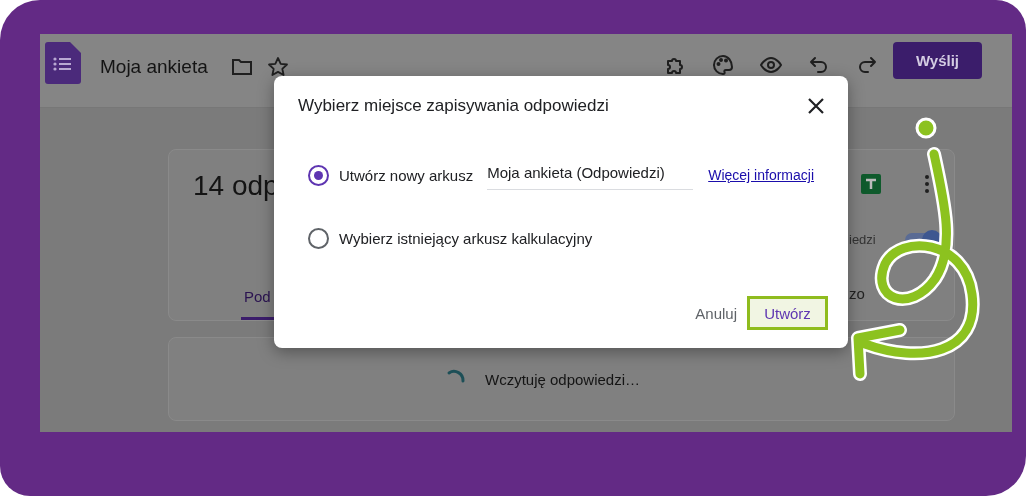 Image resolution: width=1026 pixels, height=496 pixels. What do you see at coordinates (63, 63) in the screenshot?
I see `forms-logo-icon` at bounding box center [63, 63].